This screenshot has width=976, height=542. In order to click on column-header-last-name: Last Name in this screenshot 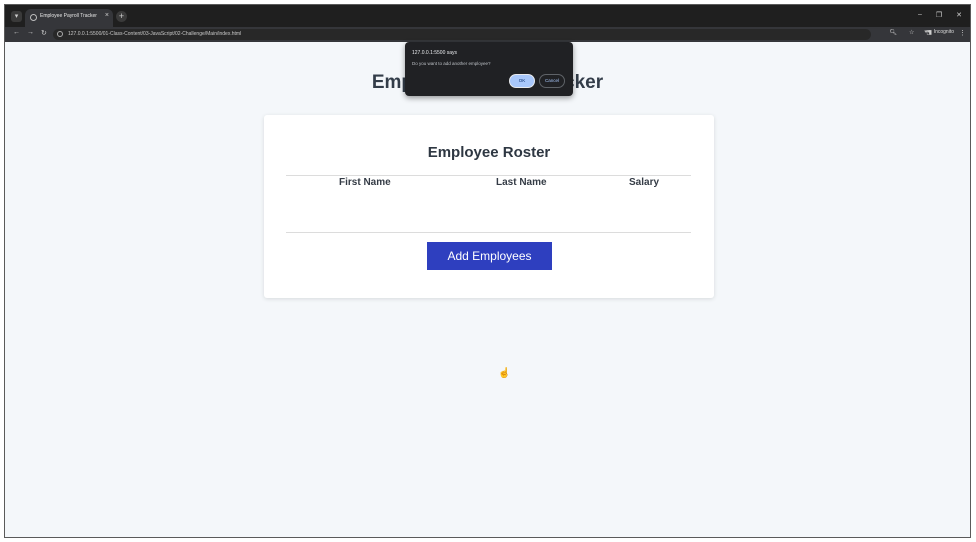, I will do `click(521, 182)`.